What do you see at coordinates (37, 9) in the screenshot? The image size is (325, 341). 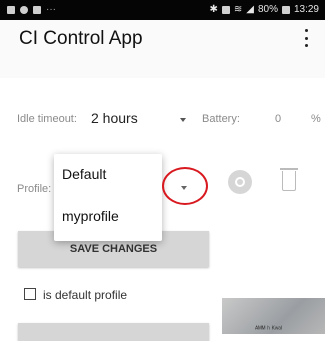 I see `message-icon` at bounding box center [37, 9].